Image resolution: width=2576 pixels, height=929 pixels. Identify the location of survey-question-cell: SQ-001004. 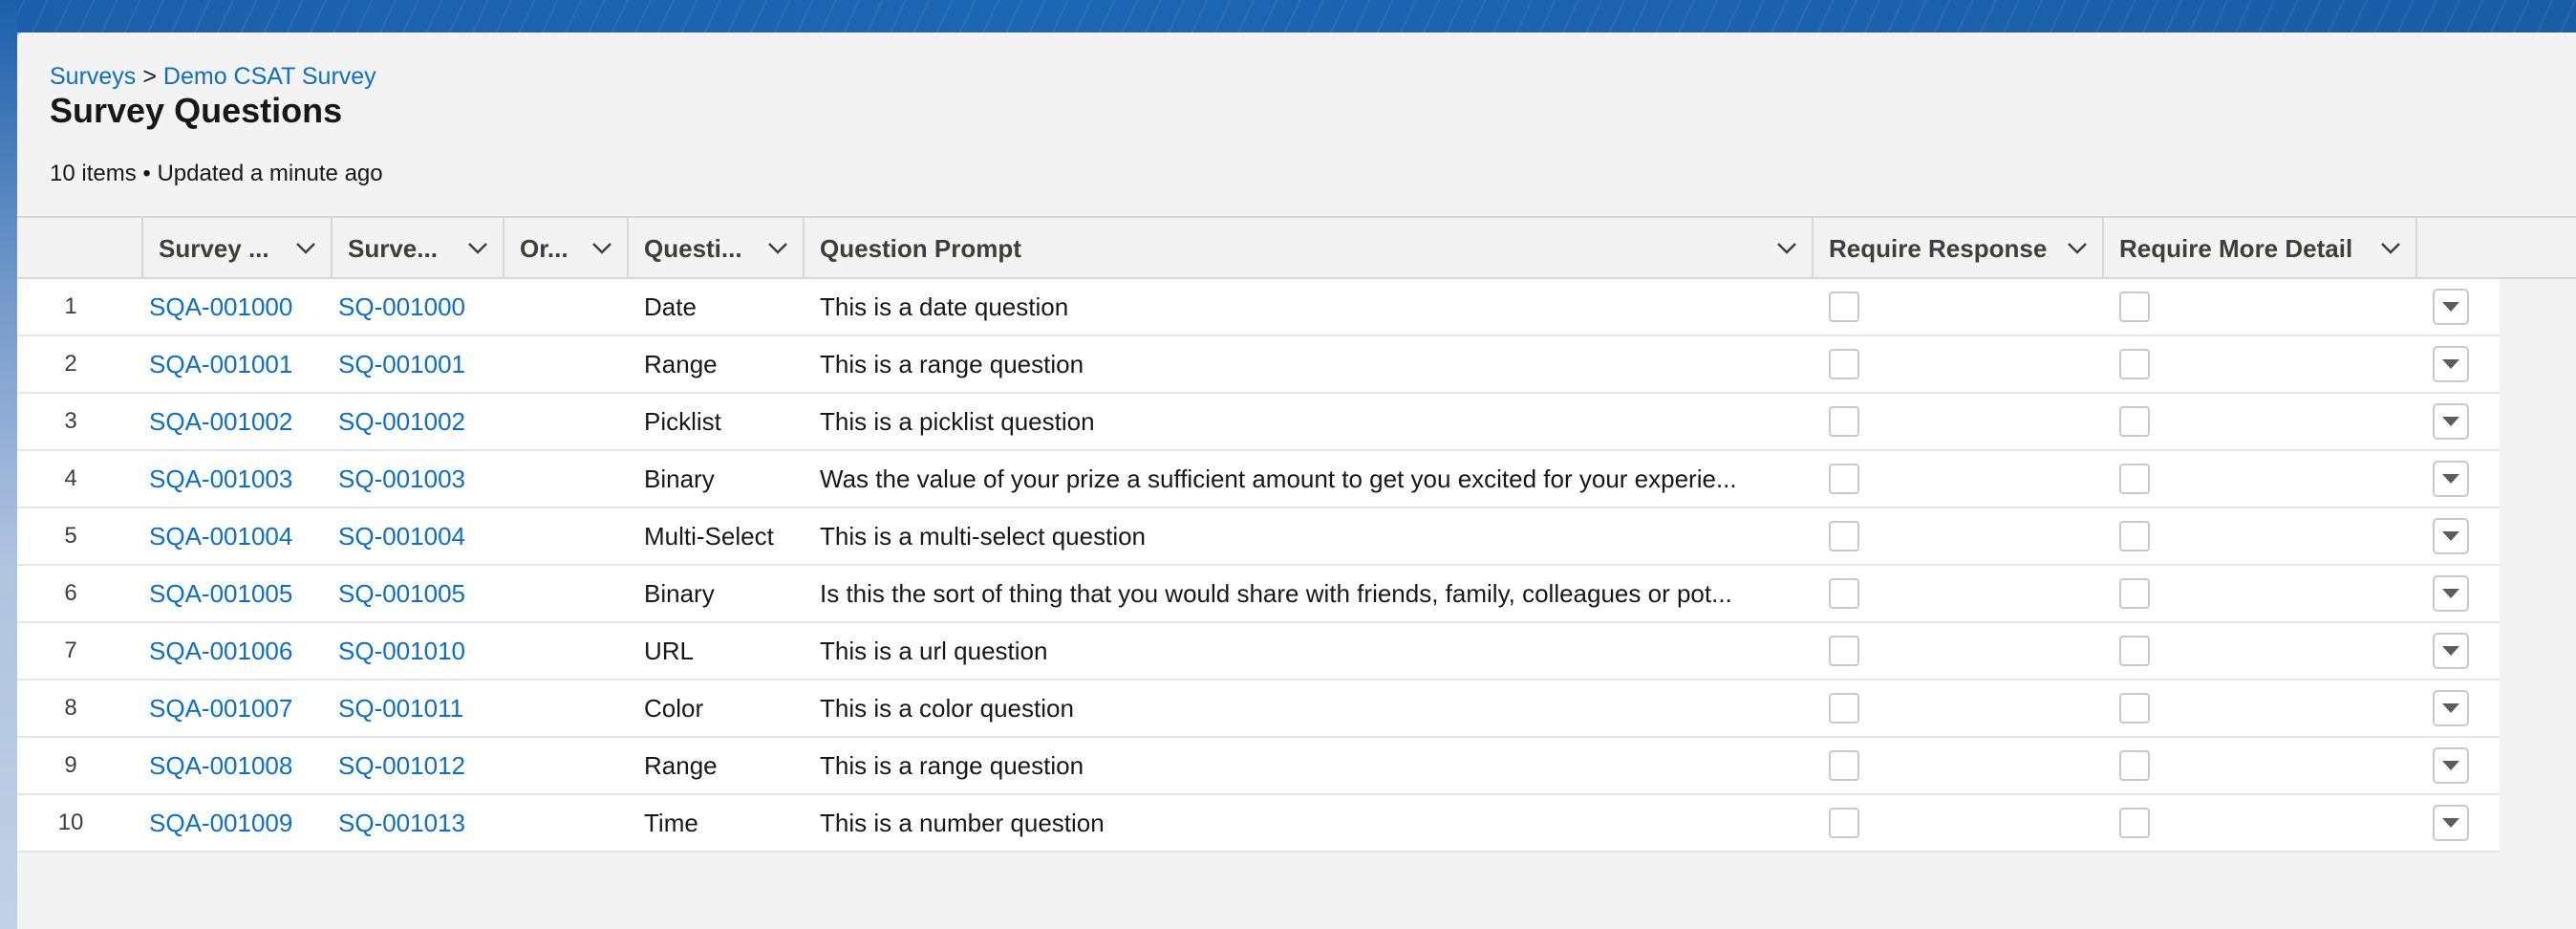
(419, 536).